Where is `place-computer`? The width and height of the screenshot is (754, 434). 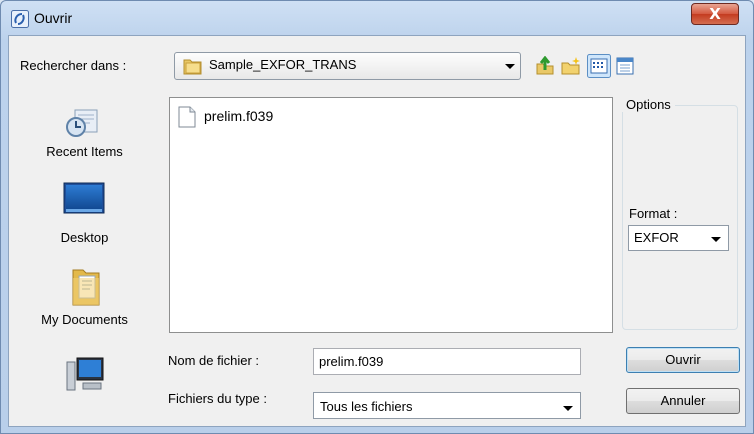 place-computer is located at coordinates (84, 386).